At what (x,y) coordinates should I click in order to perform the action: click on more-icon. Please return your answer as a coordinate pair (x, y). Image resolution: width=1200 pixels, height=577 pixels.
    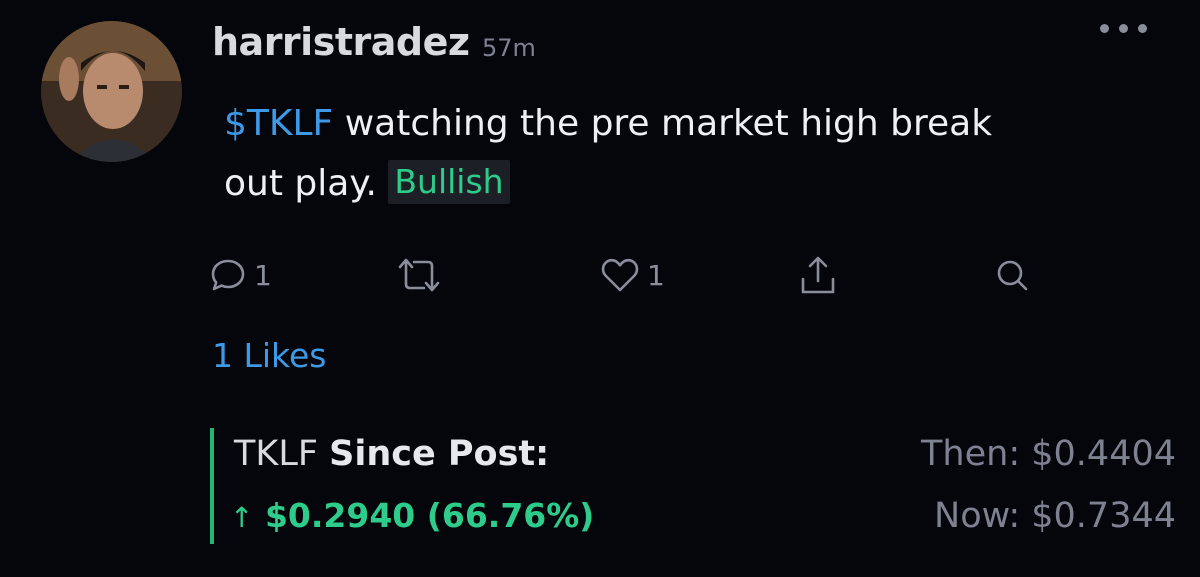
    Looking at the image, I should click on (1130, 28).